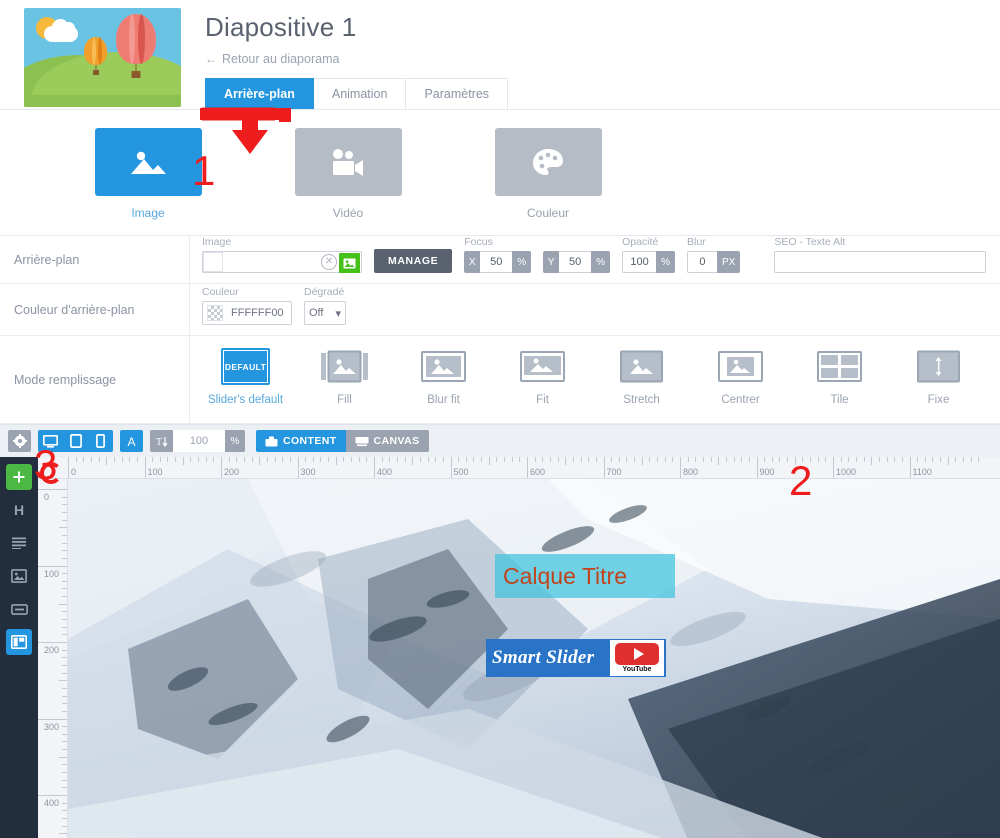 The width and height of the screenshot is (1000, 838). Describe the element at coordinates (443, 400) in the screenshot. I see `fill-mode-blur-fit-label: Blur fit` at that location.